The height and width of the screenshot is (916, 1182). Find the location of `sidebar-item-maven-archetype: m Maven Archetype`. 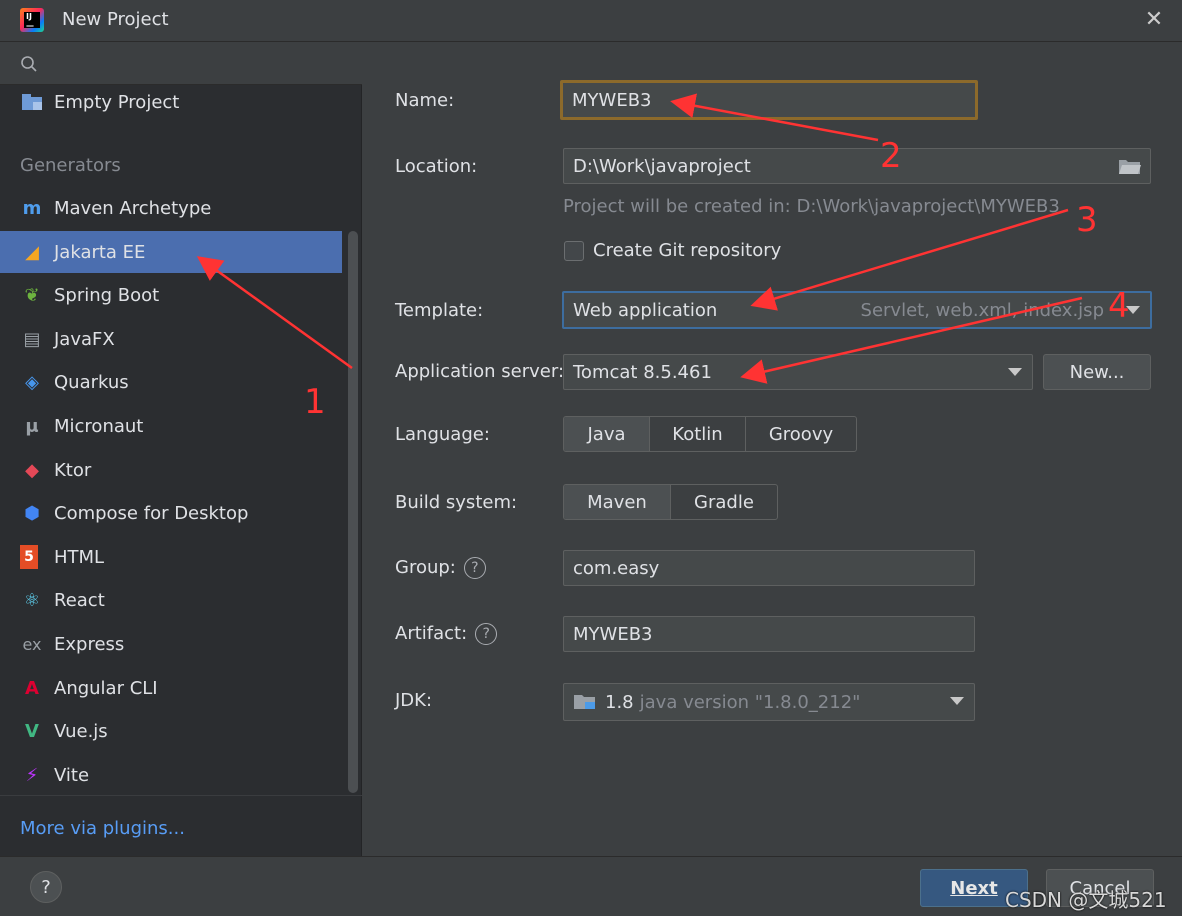

sidebar-item-maven-archetype: m Maven Archetype is located at coordinates (171, 208).